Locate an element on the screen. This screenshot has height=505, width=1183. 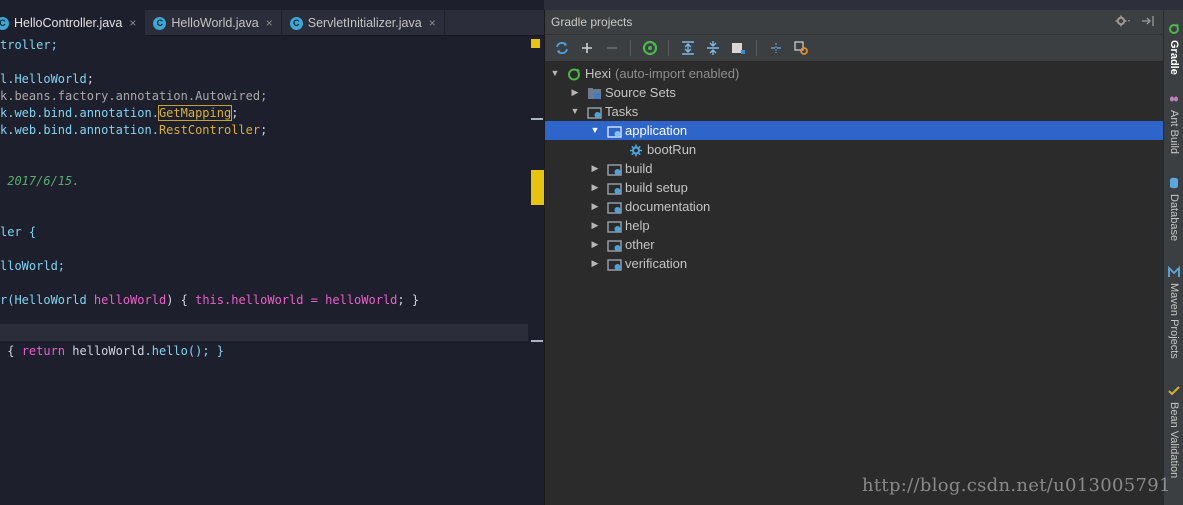
side-tab-database: Database is located at coordinates (1174, 208).